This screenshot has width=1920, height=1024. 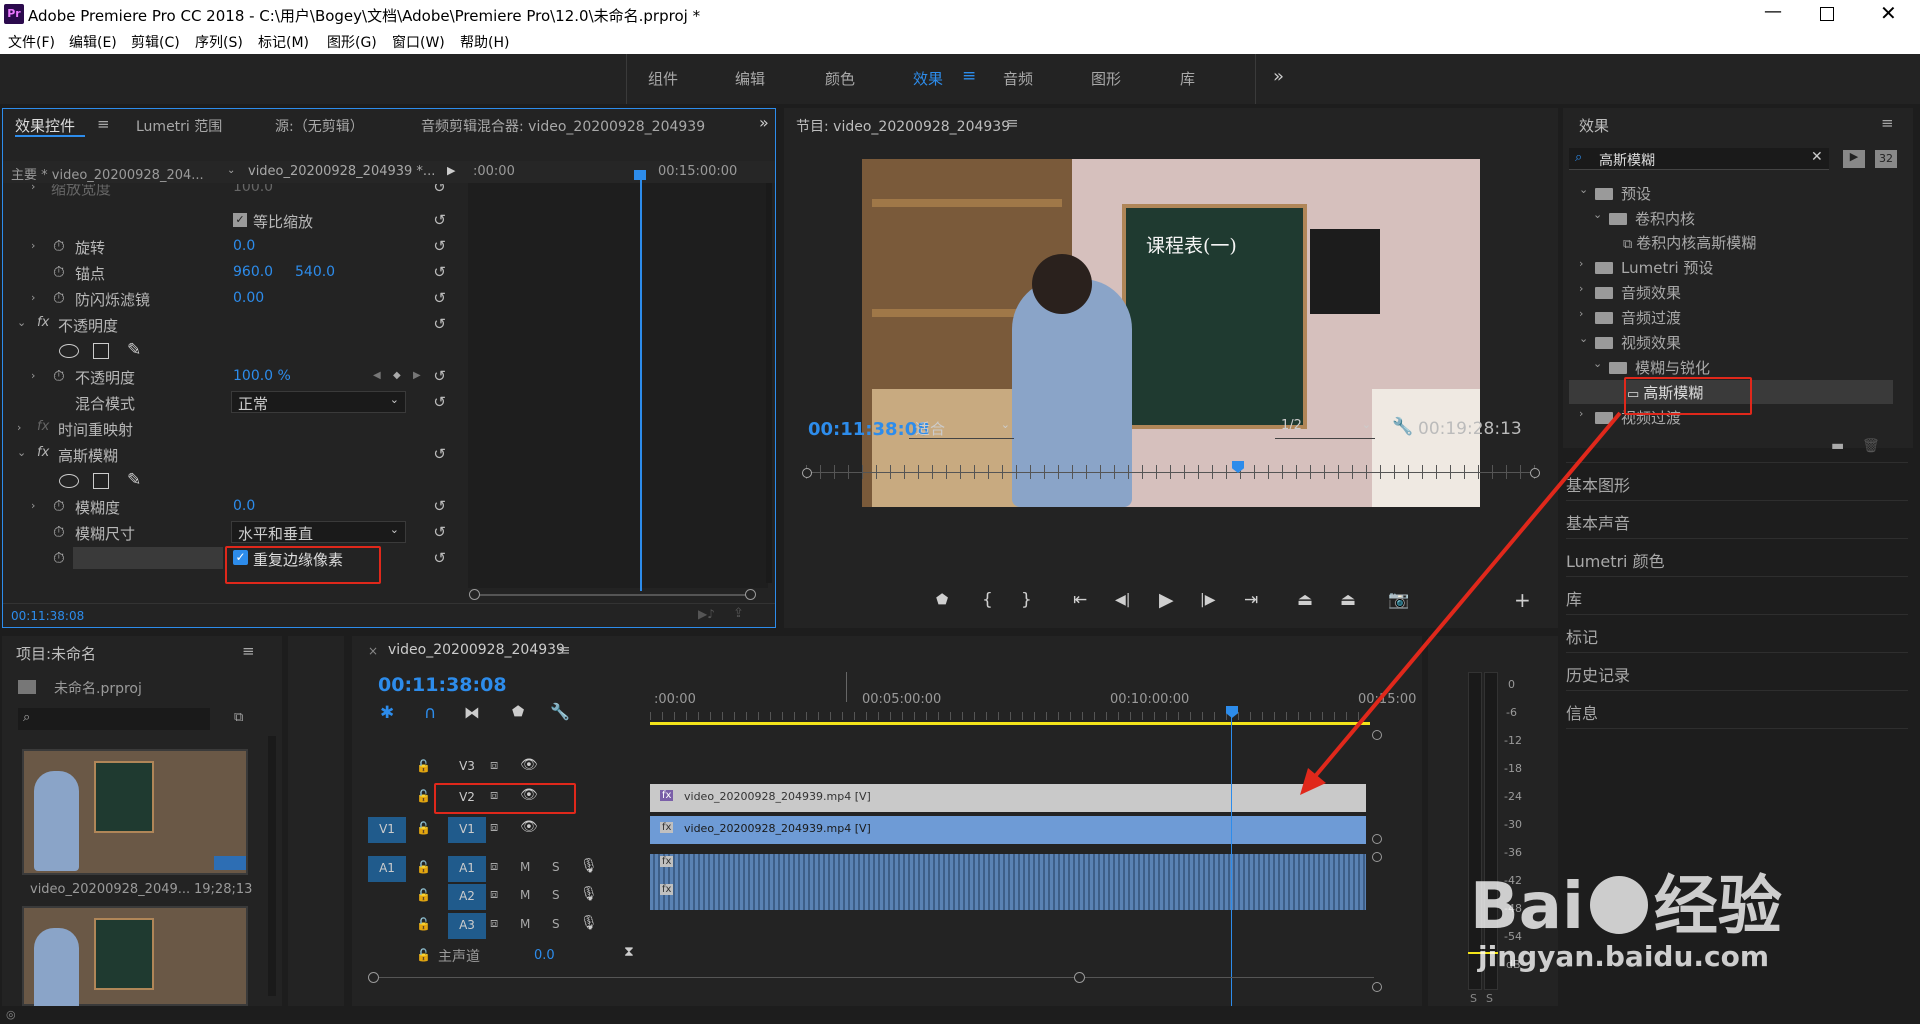 I want to click on ruler-ticks, so click(x=1010, y=716).